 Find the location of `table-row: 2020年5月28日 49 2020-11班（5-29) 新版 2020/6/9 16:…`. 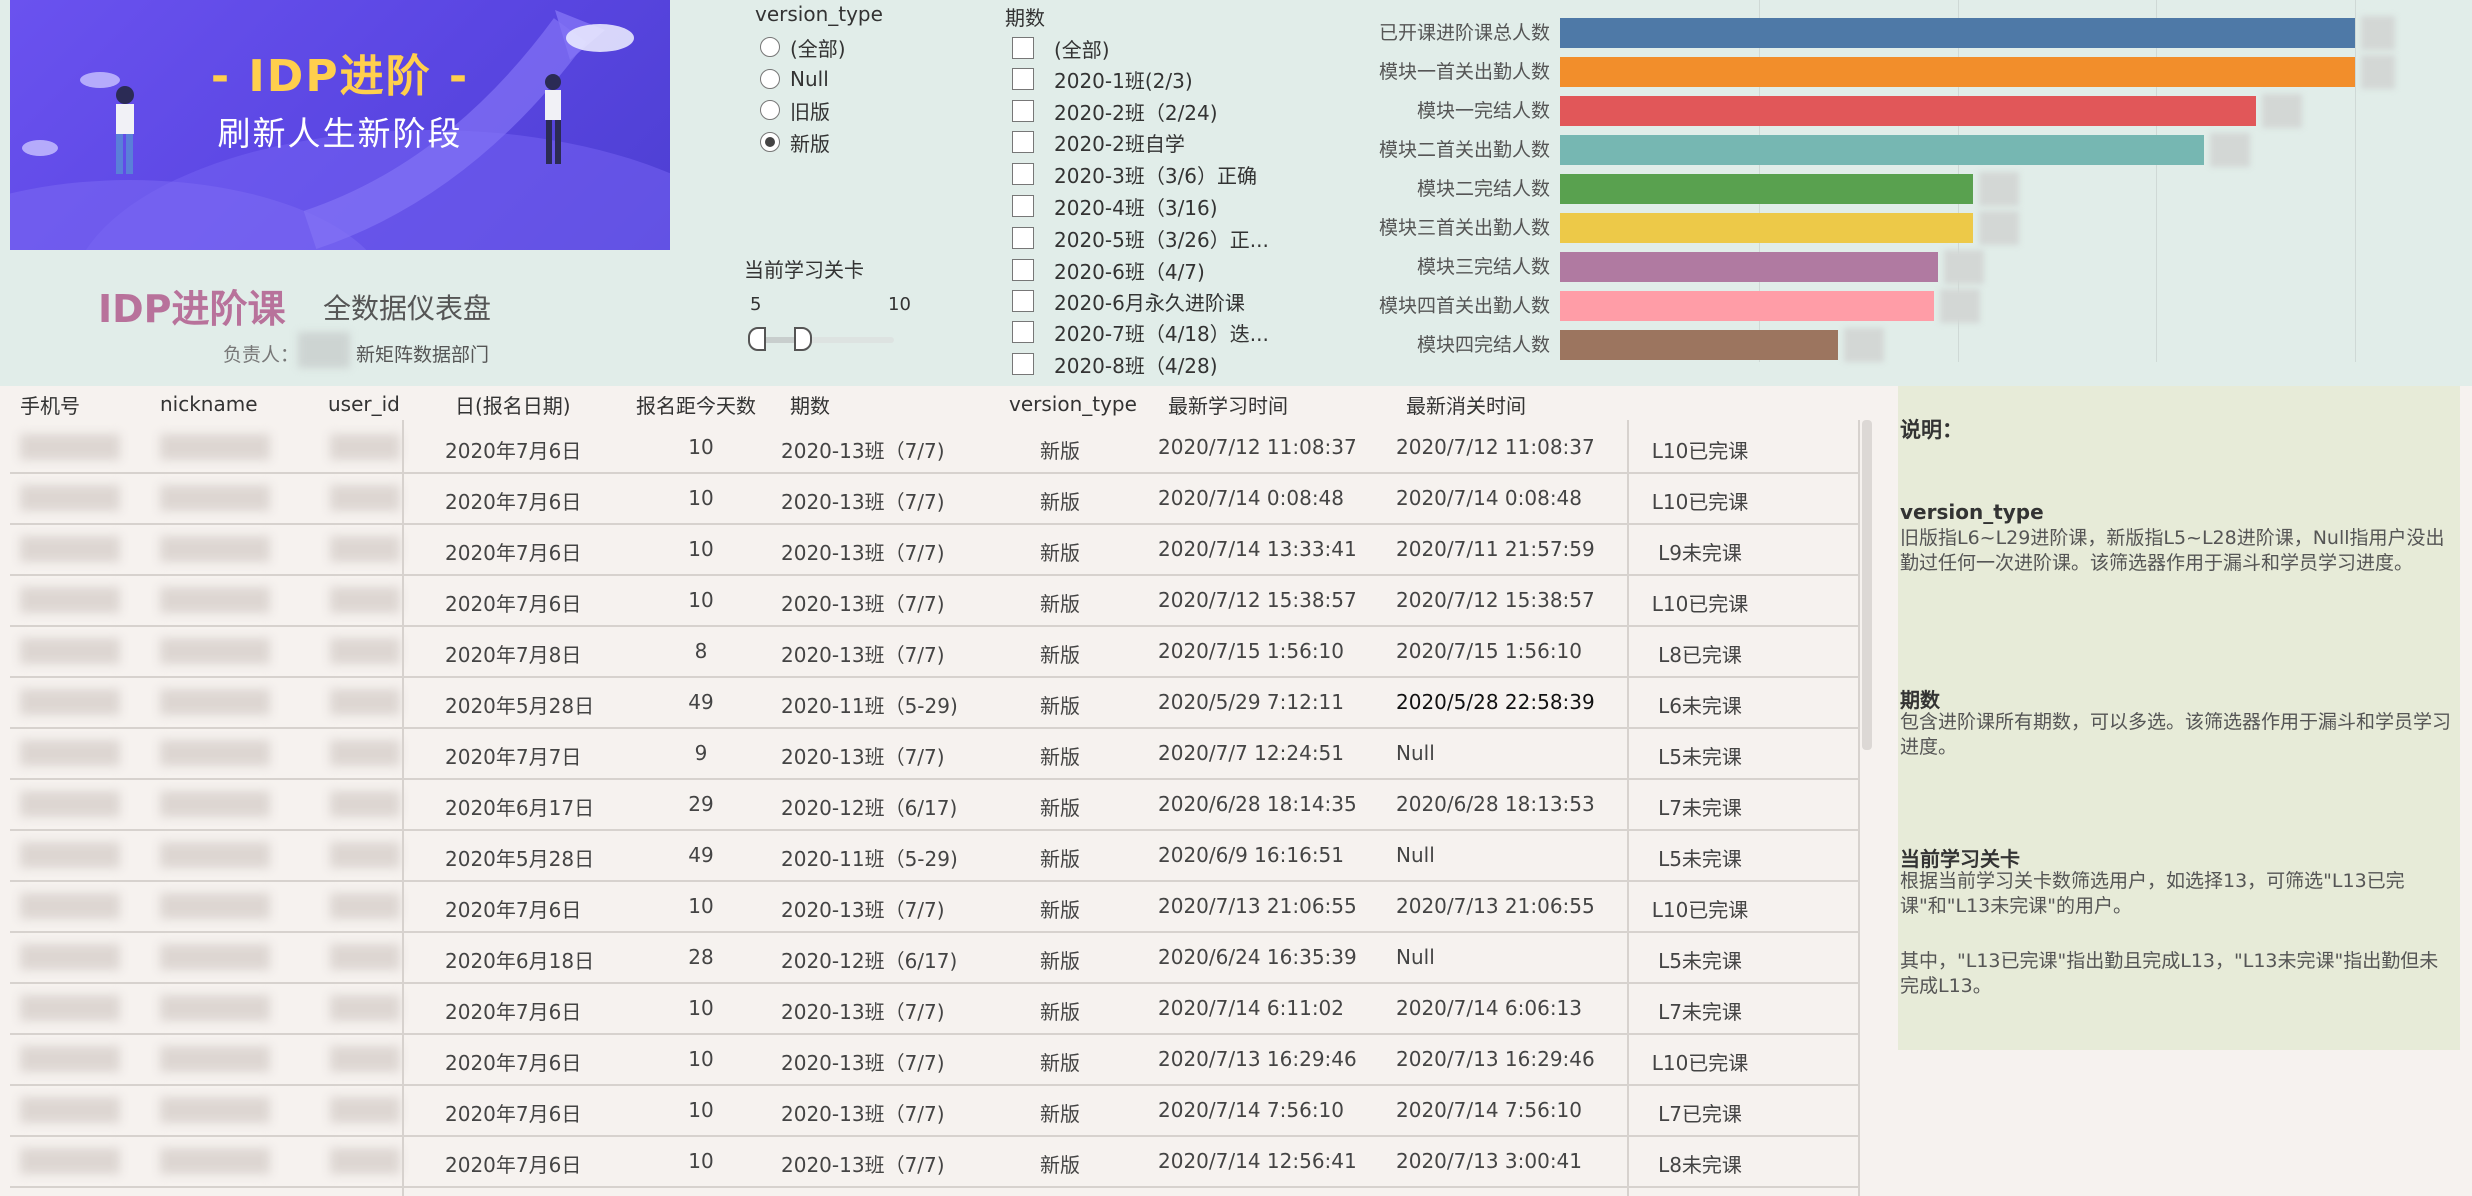

table-row: 2020年5月28日 49 2020-11班（5-29) 新版 2020/6/9 16:… is located at coordinates (935, 856).